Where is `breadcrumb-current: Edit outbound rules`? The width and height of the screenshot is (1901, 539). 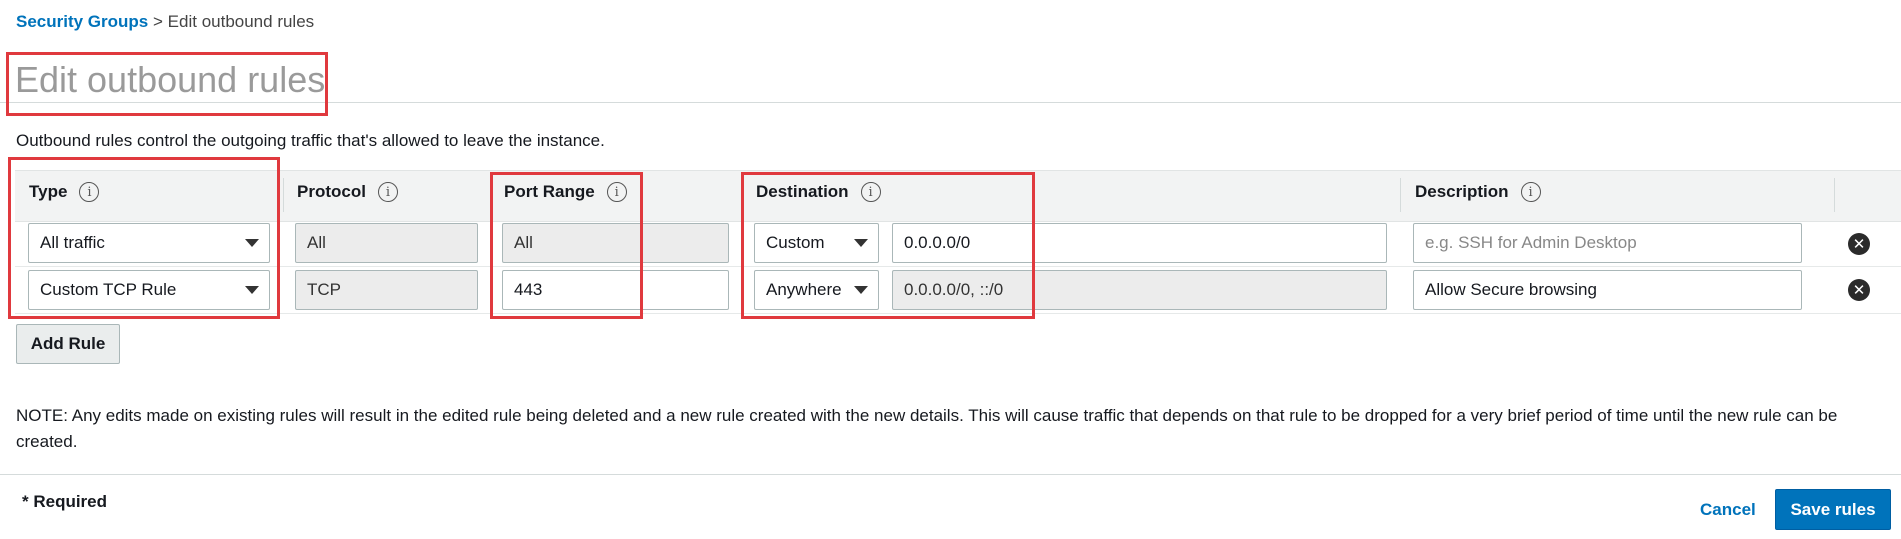
breadcrumb-current: Edit outbound rules is located at coordinates (241, 21).